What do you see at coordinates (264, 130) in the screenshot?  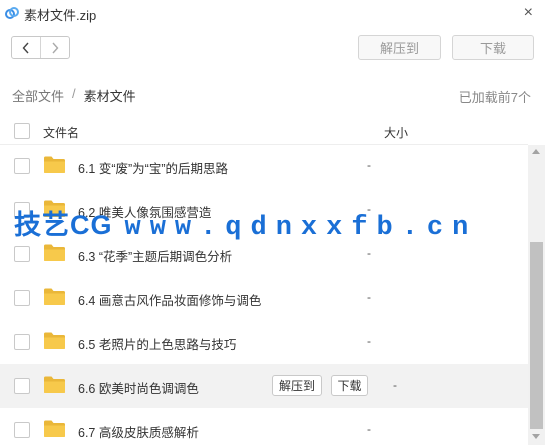 I see `file-list-header: 文件名 大小` at bounding box center [264, 130].